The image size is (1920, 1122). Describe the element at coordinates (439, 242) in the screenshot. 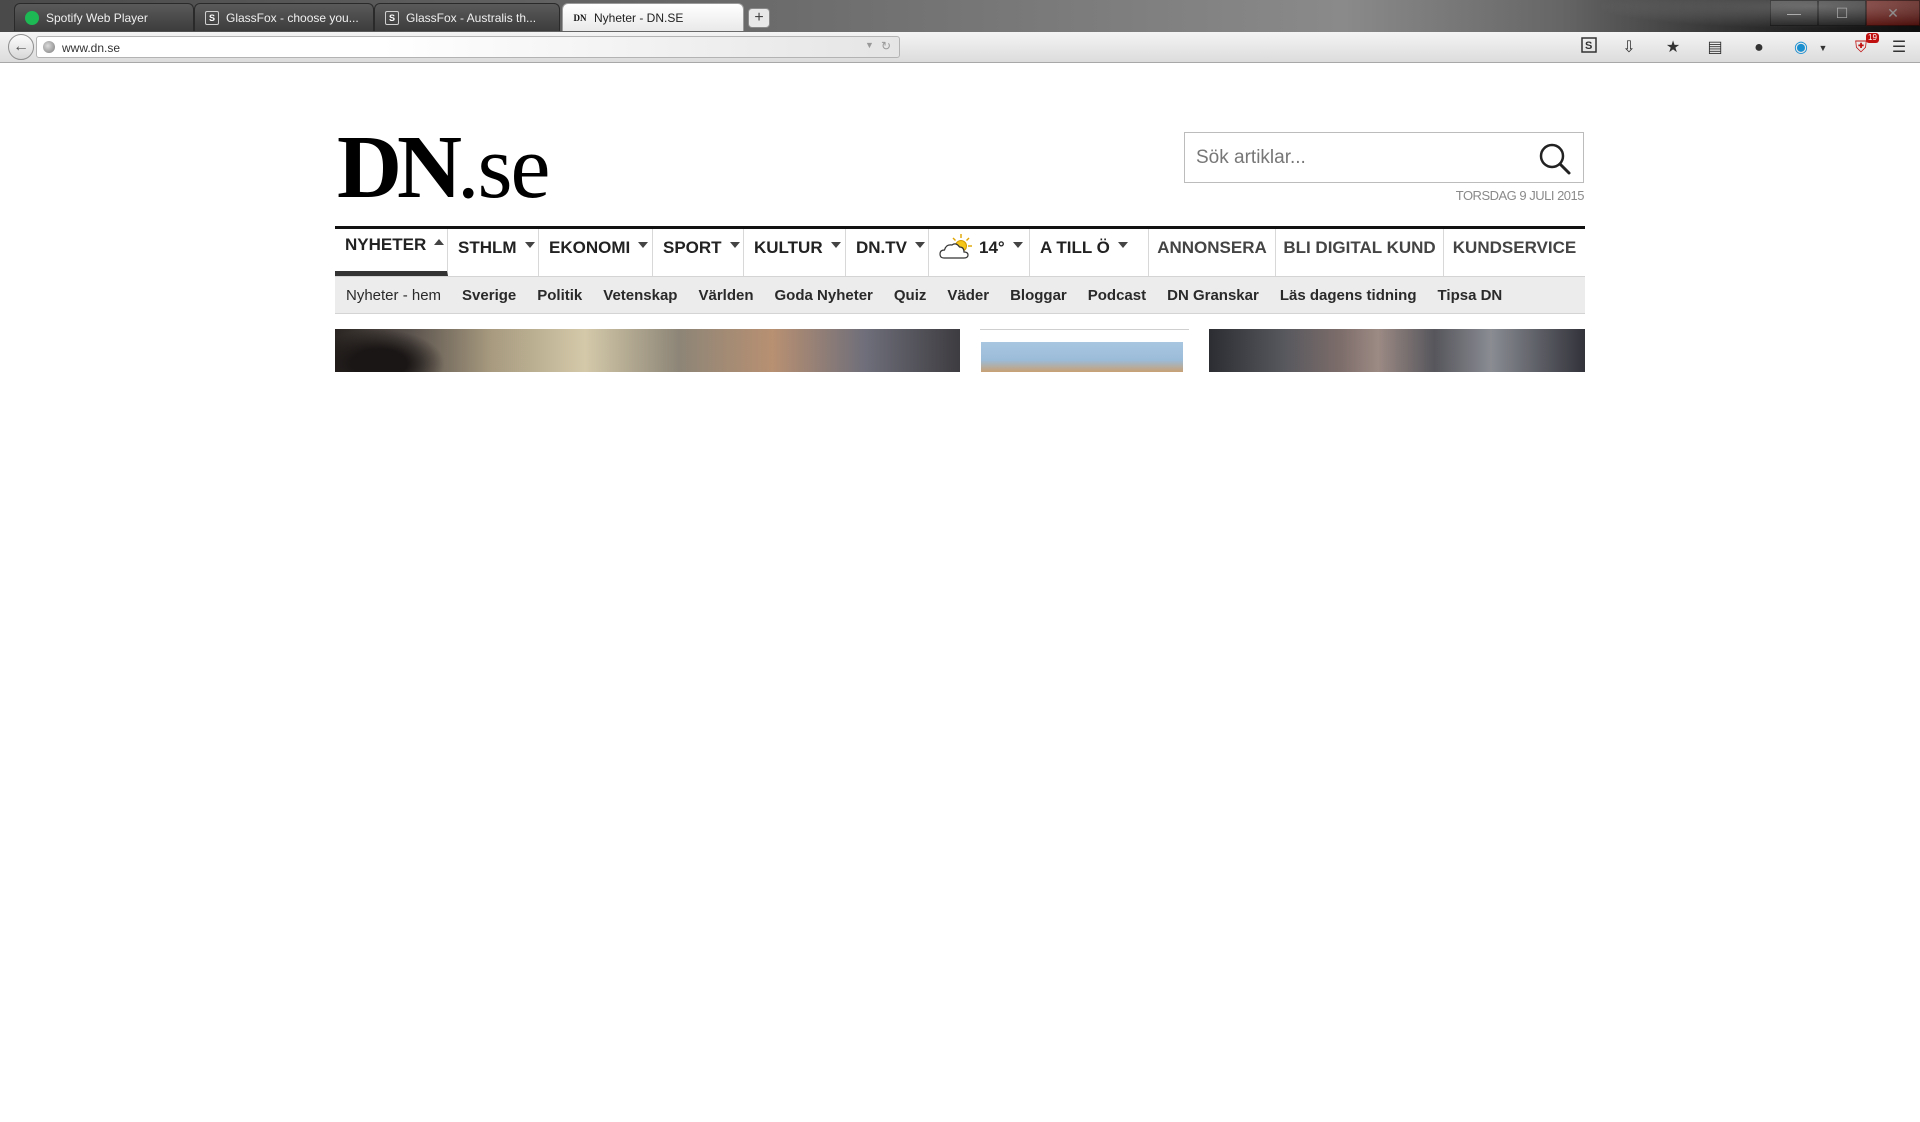

I see `caret-up-icon` at that location.